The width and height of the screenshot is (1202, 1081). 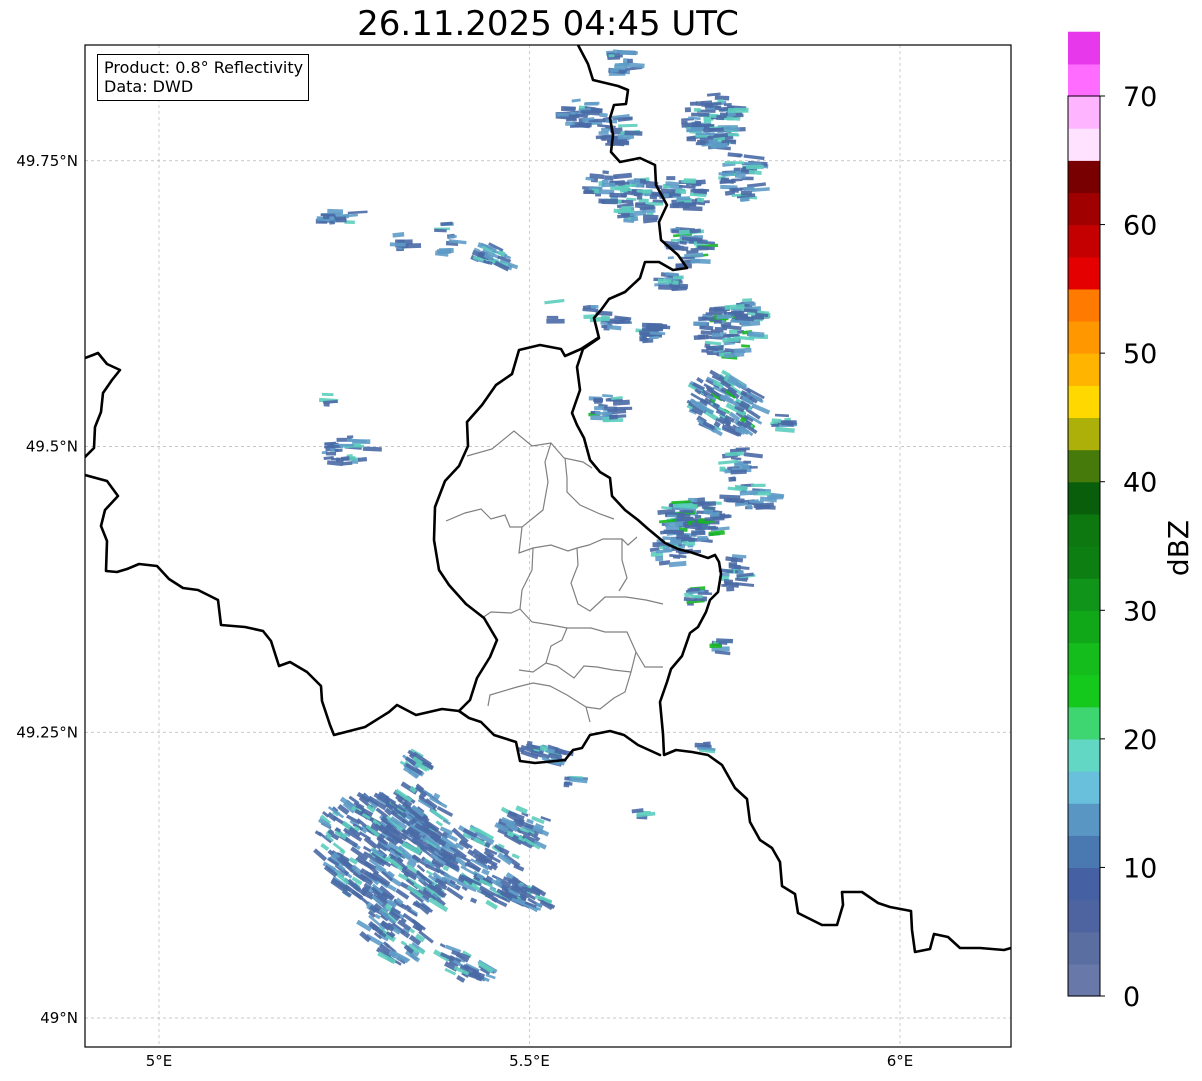 What do you see at coordinates (1140, 354) in the screenshot?
I see `colorbar-tick-label: 50` at bounding box center [1140, 354].